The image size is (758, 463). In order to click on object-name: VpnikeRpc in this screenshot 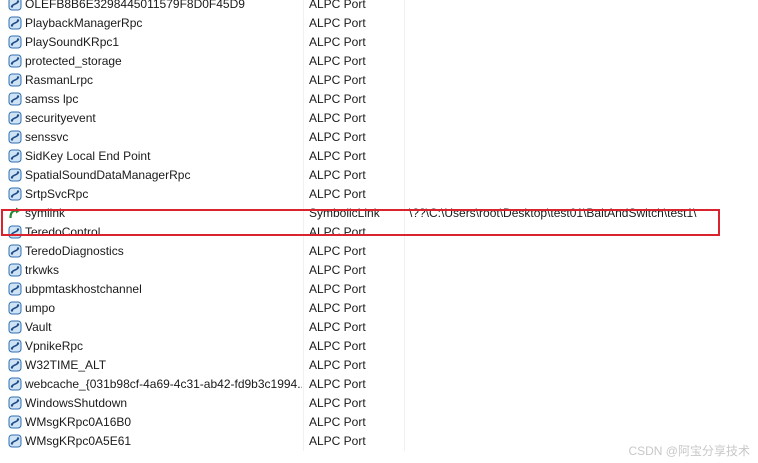, I will do `click(54, 346)`.